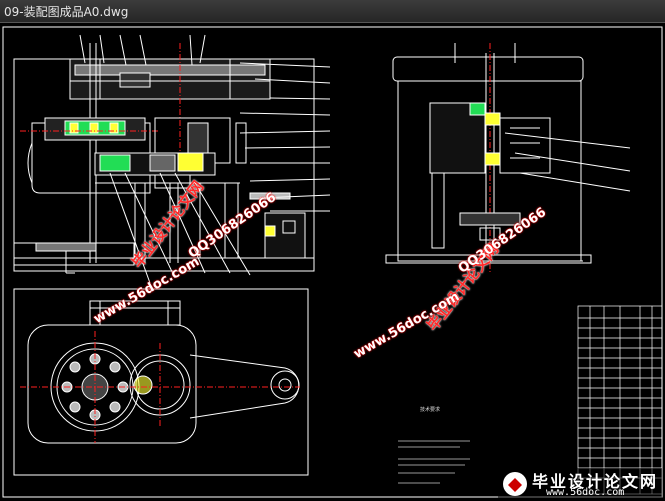 Image resolution: width=665 pixels, height=501 pixels. I want to click on tech-notes-lines, so click(434, 462).